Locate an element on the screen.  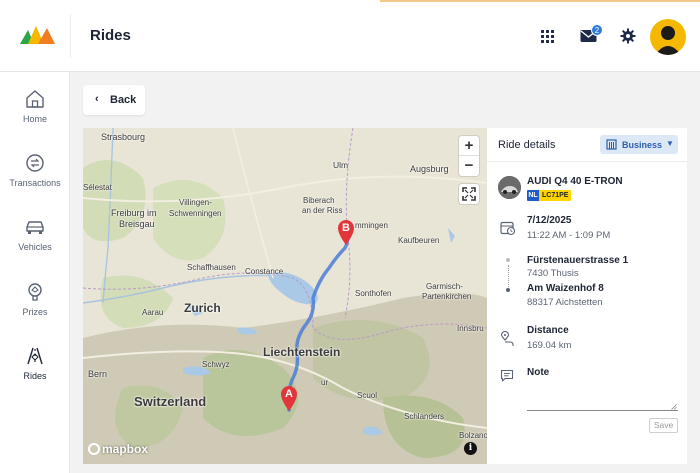
vehicle-photo is located at coordinates (509, 187).